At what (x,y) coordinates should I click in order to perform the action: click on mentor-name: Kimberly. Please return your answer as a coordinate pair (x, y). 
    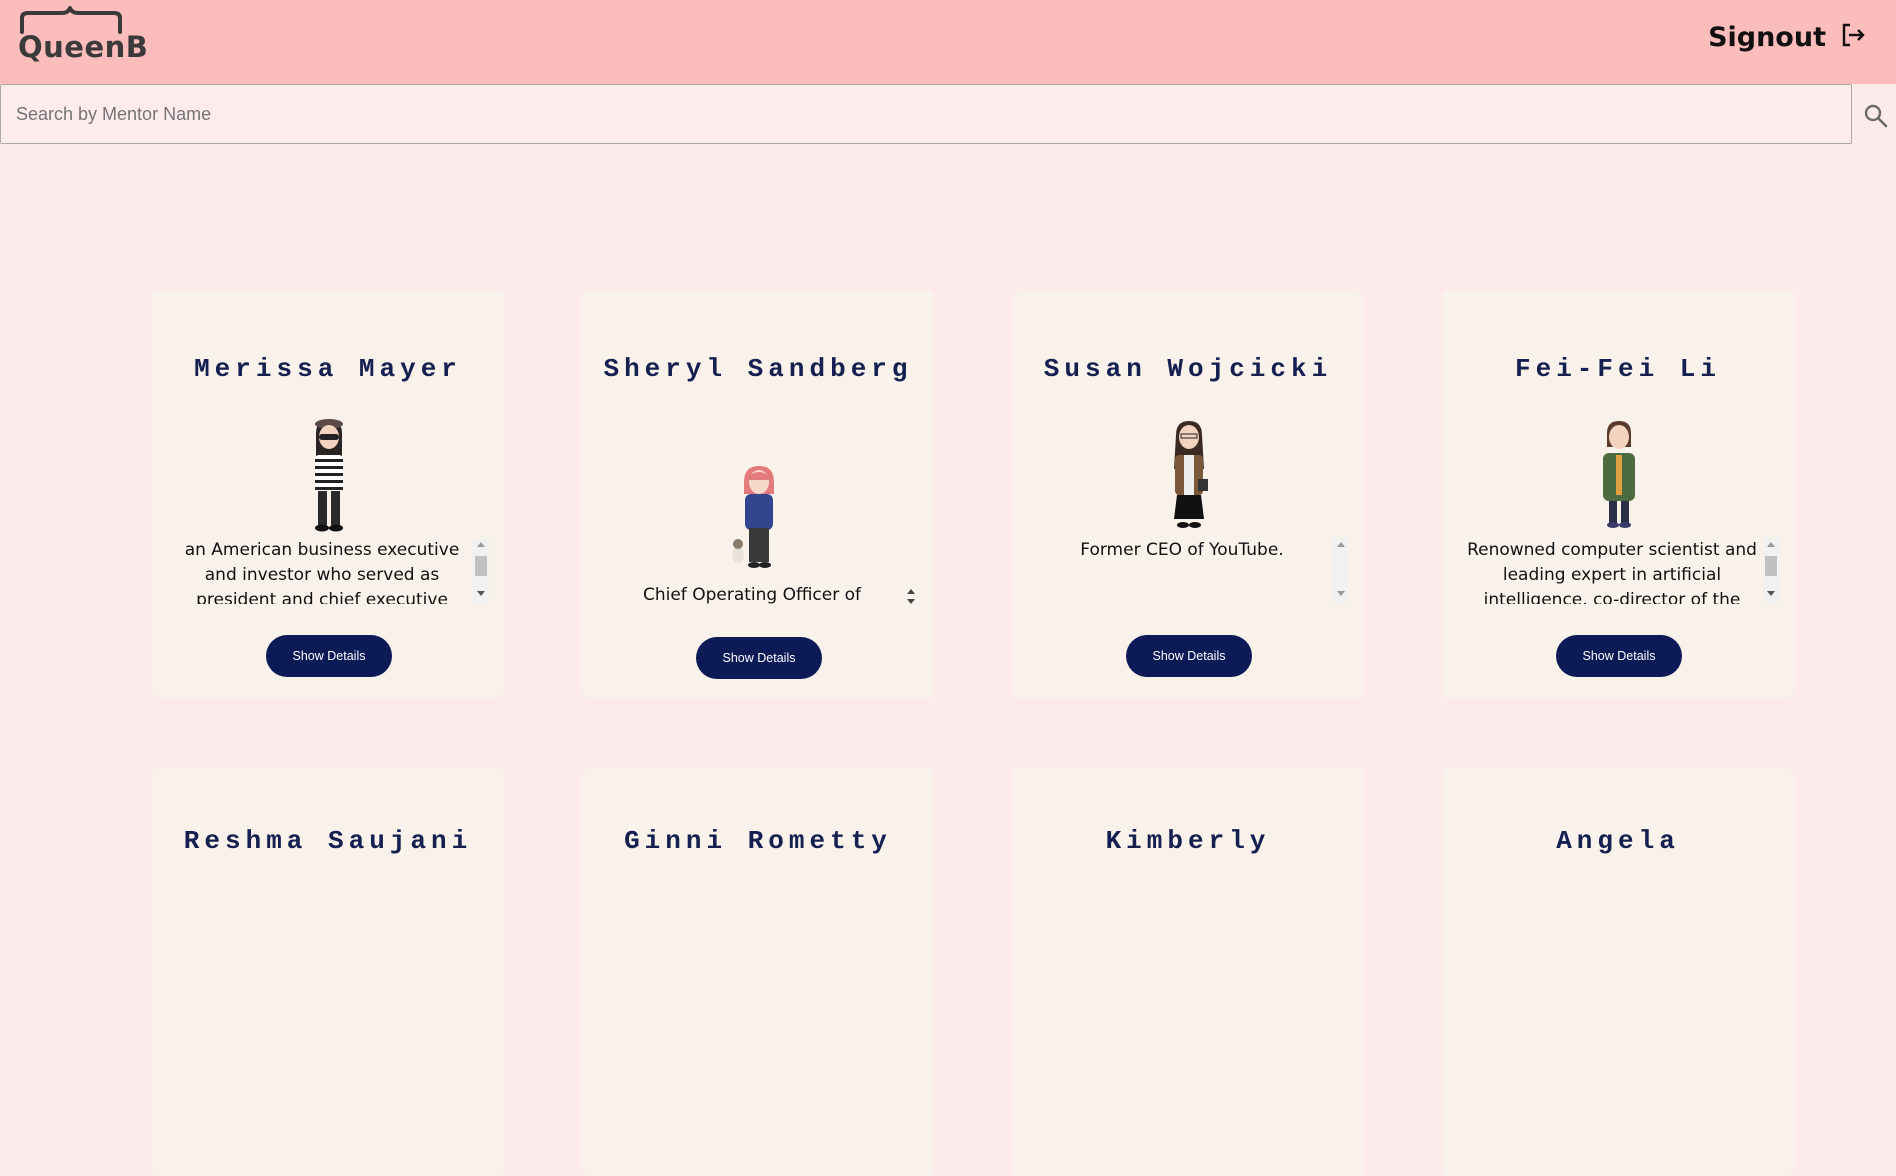
    Looking at the image, I should click on (1188, 841).